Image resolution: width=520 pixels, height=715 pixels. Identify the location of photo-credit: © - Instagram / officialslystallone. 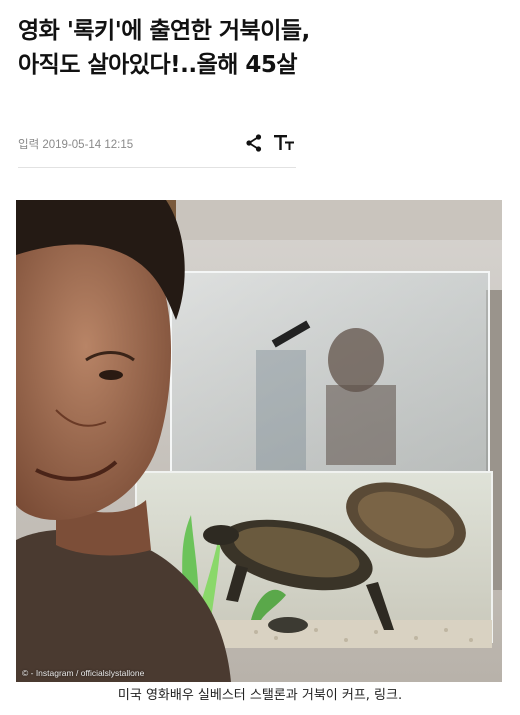
(83, 673).